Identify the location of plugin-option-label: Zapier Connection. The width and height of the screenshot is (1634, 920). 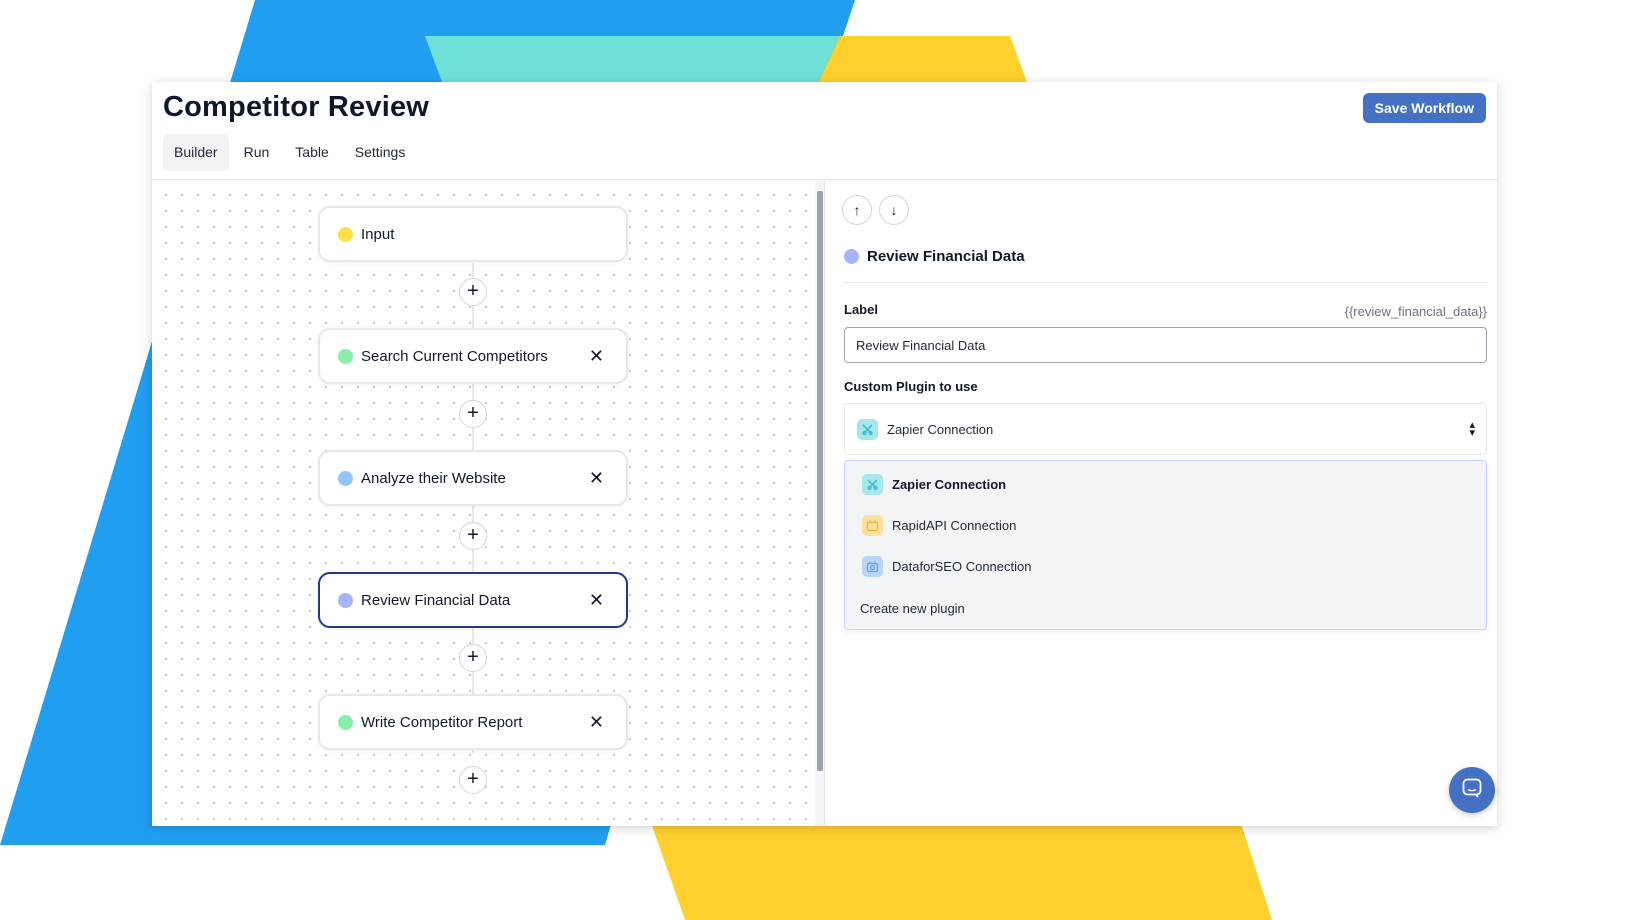
(949, 484).